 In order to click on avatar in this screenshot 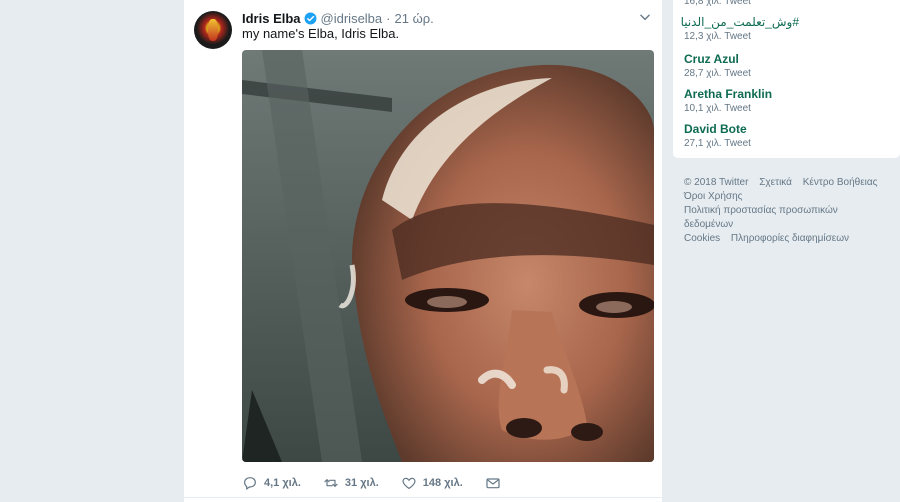, I will do `click(213, 30)`.